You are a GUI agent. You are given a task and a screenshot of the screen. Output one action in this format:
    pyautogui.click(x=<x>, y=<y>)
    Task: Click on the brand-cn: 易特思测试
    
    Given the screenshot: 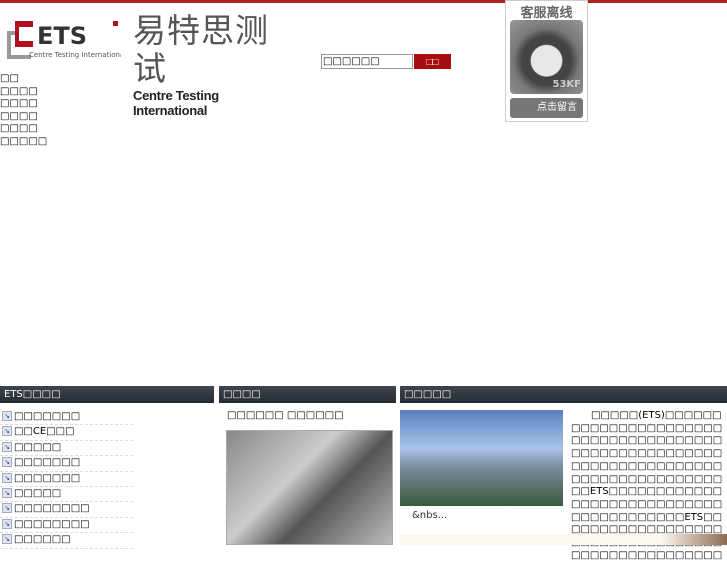 What is the action you would take?
    pyautogui.click(x=201, y=49)
    